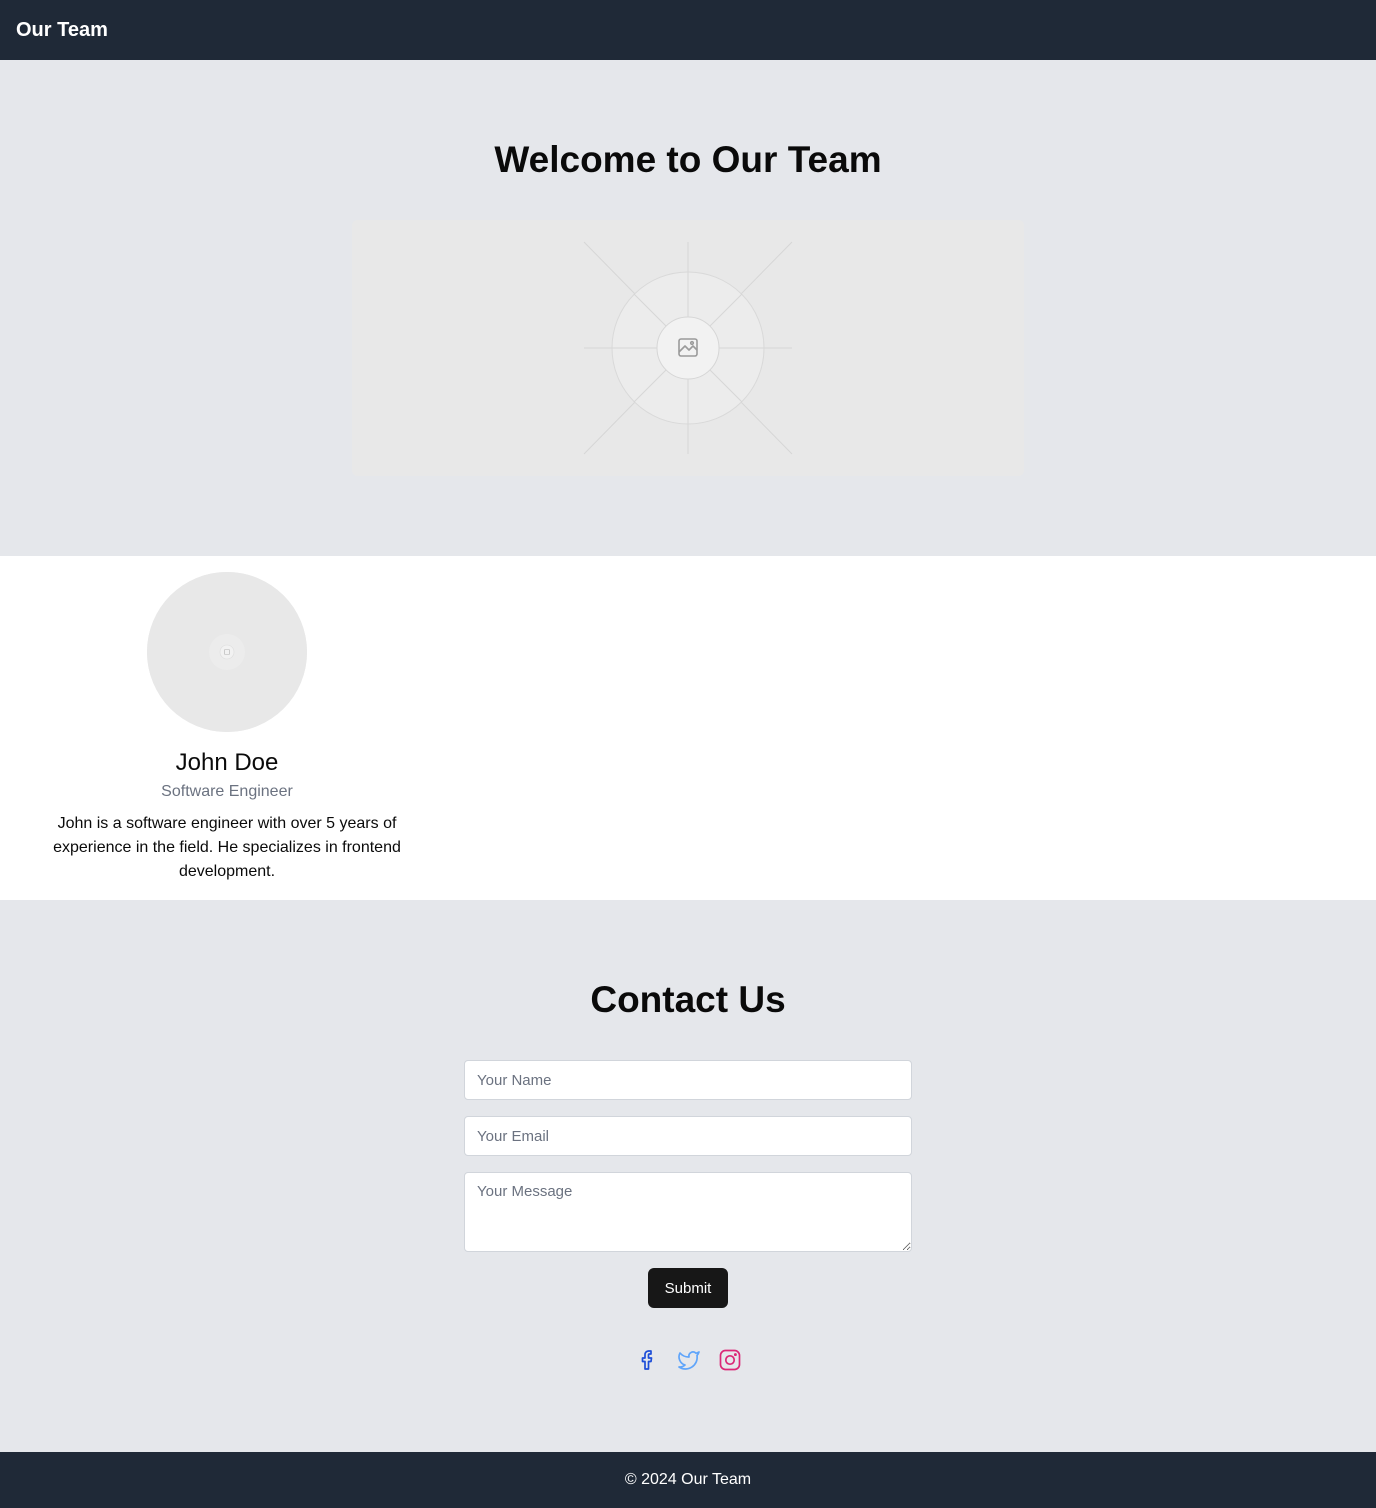  I want to click on member-avatar, so click(227, 652).